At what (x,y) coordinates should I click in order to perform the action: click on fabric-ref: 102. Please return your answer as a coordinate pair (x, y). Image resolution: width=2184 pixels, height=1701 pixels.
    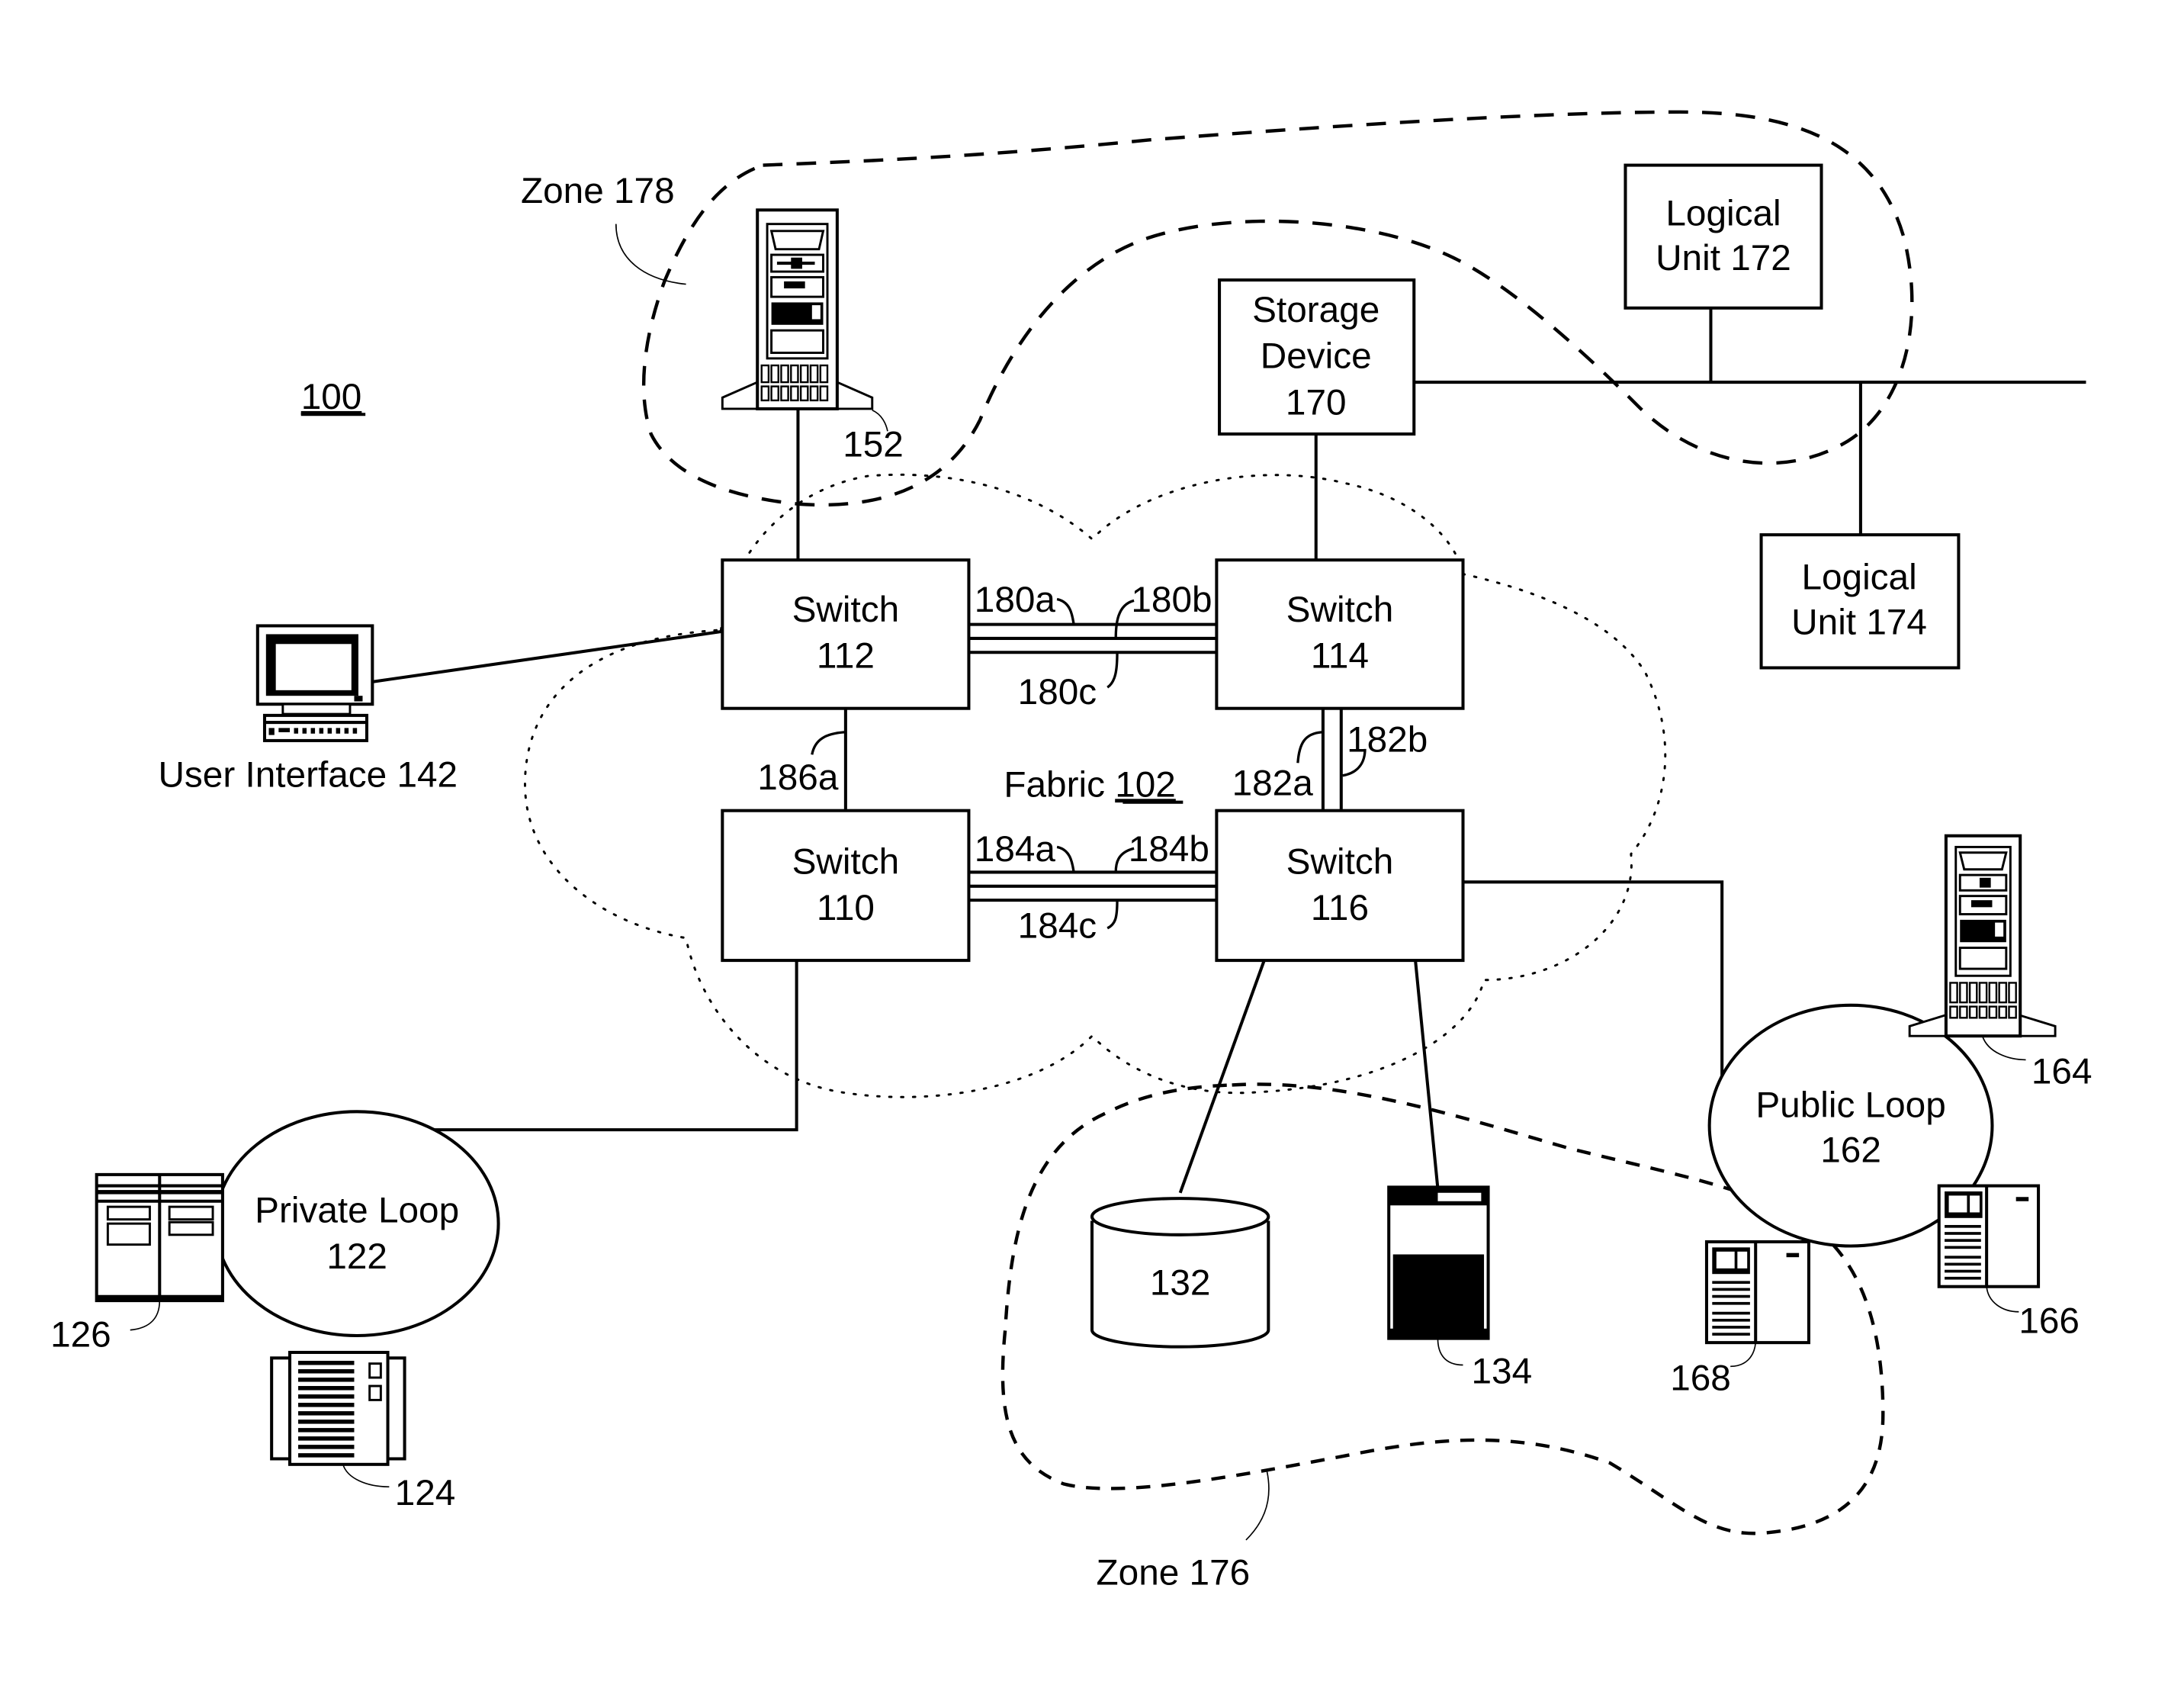
    Looking at the image, I should click on (1145, 785).